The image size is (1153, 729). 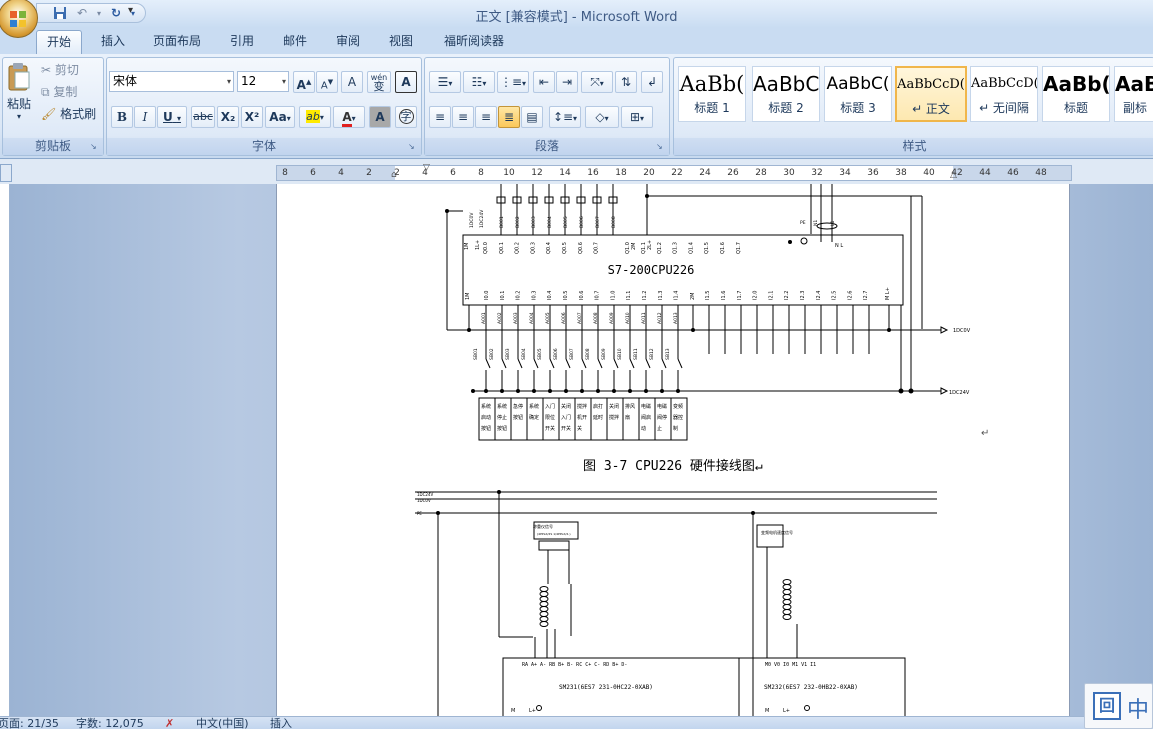 What do you see at coordinates (59, 42) in the screenshot?
I see `tab-home: 开始` at bounding box center [59, 42].